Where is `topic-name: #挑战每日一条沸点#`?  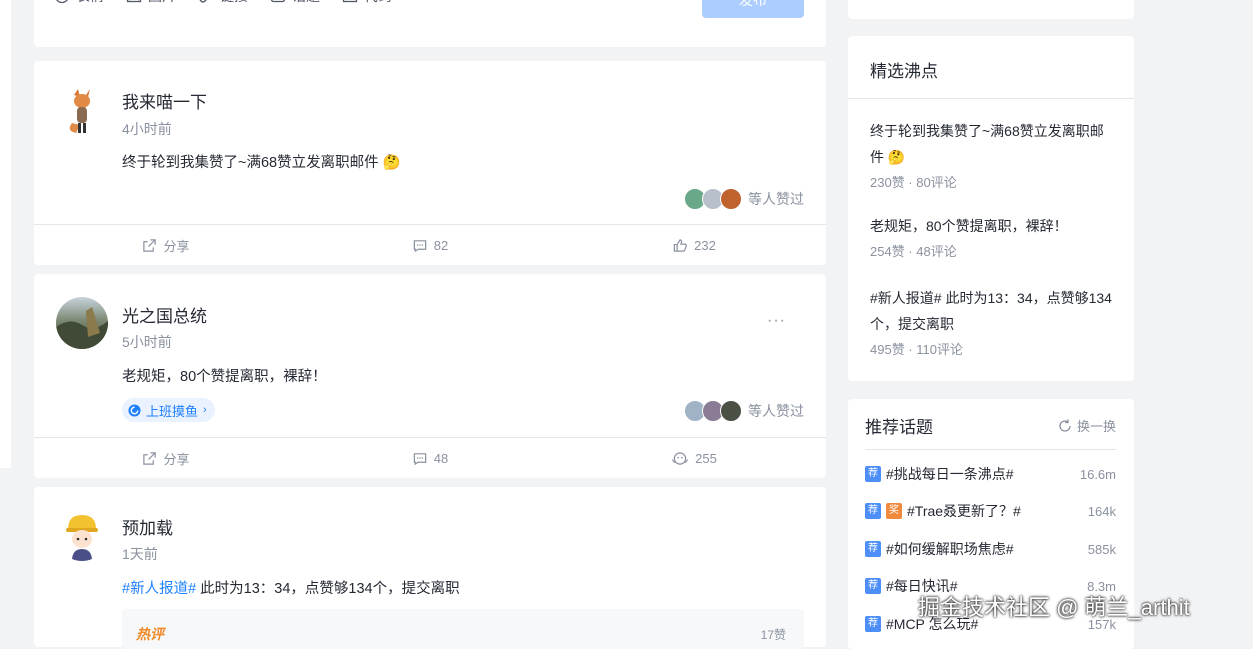 topic-name: #挑战每日一条沸点# is located at coordinates (950, 474).